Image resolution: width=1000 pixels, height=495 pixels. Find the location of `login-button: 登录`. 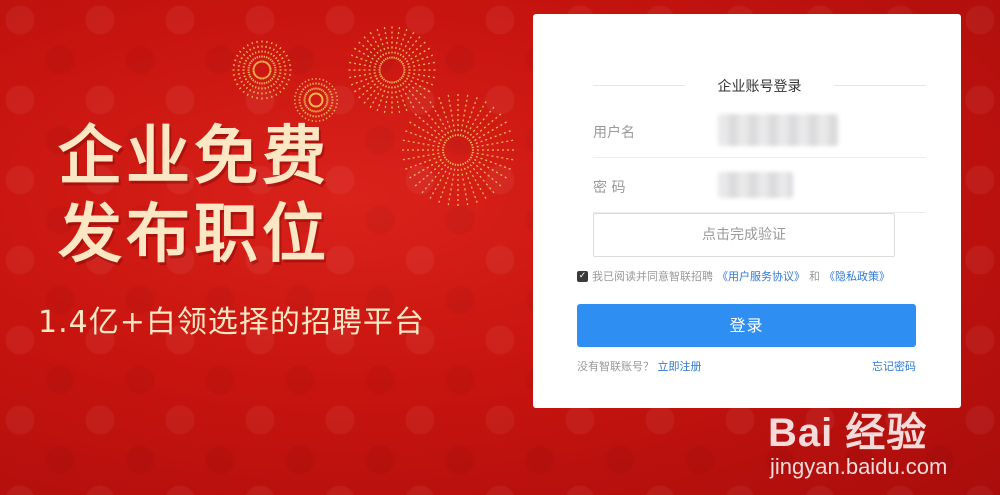

login-button: 登录 is located at coordinates (746, 325).